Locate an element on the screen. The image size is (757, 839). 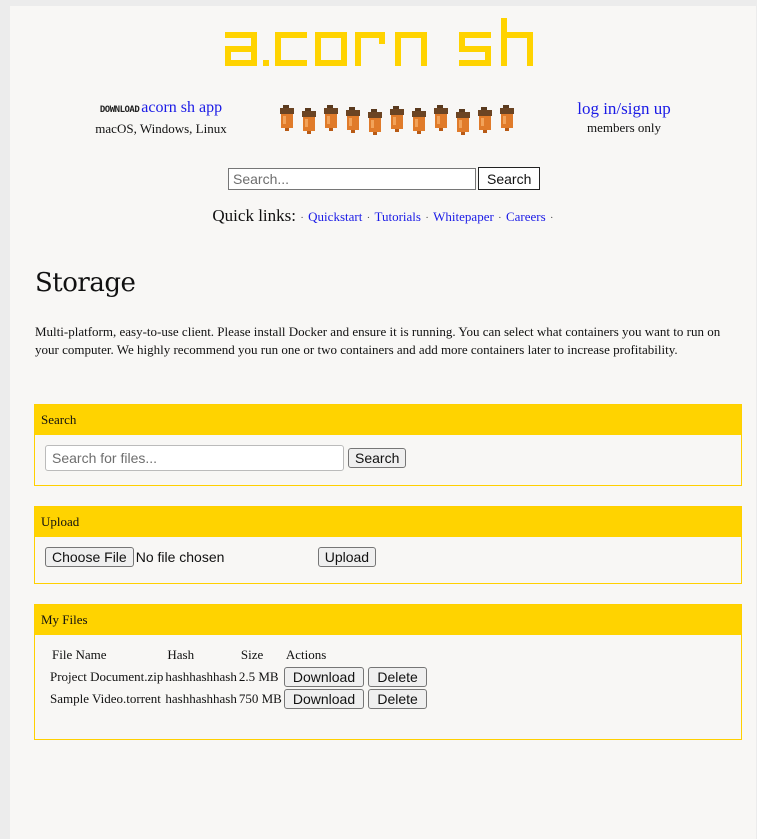
file-name-cell: Project Document.zip is located at coordinates (107, 676).